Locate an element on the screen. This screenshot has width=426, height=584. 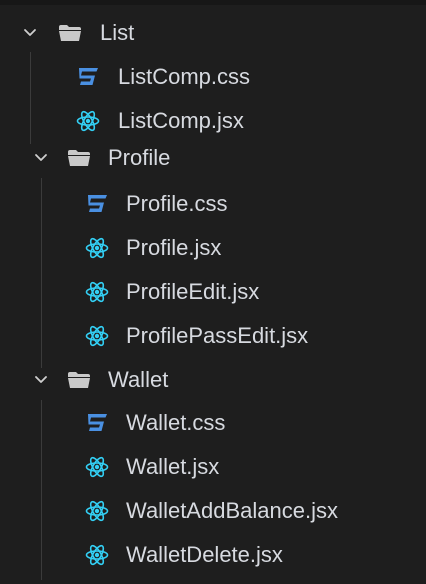
file-label: Profile.jsx is located at coordinates (174, 247).